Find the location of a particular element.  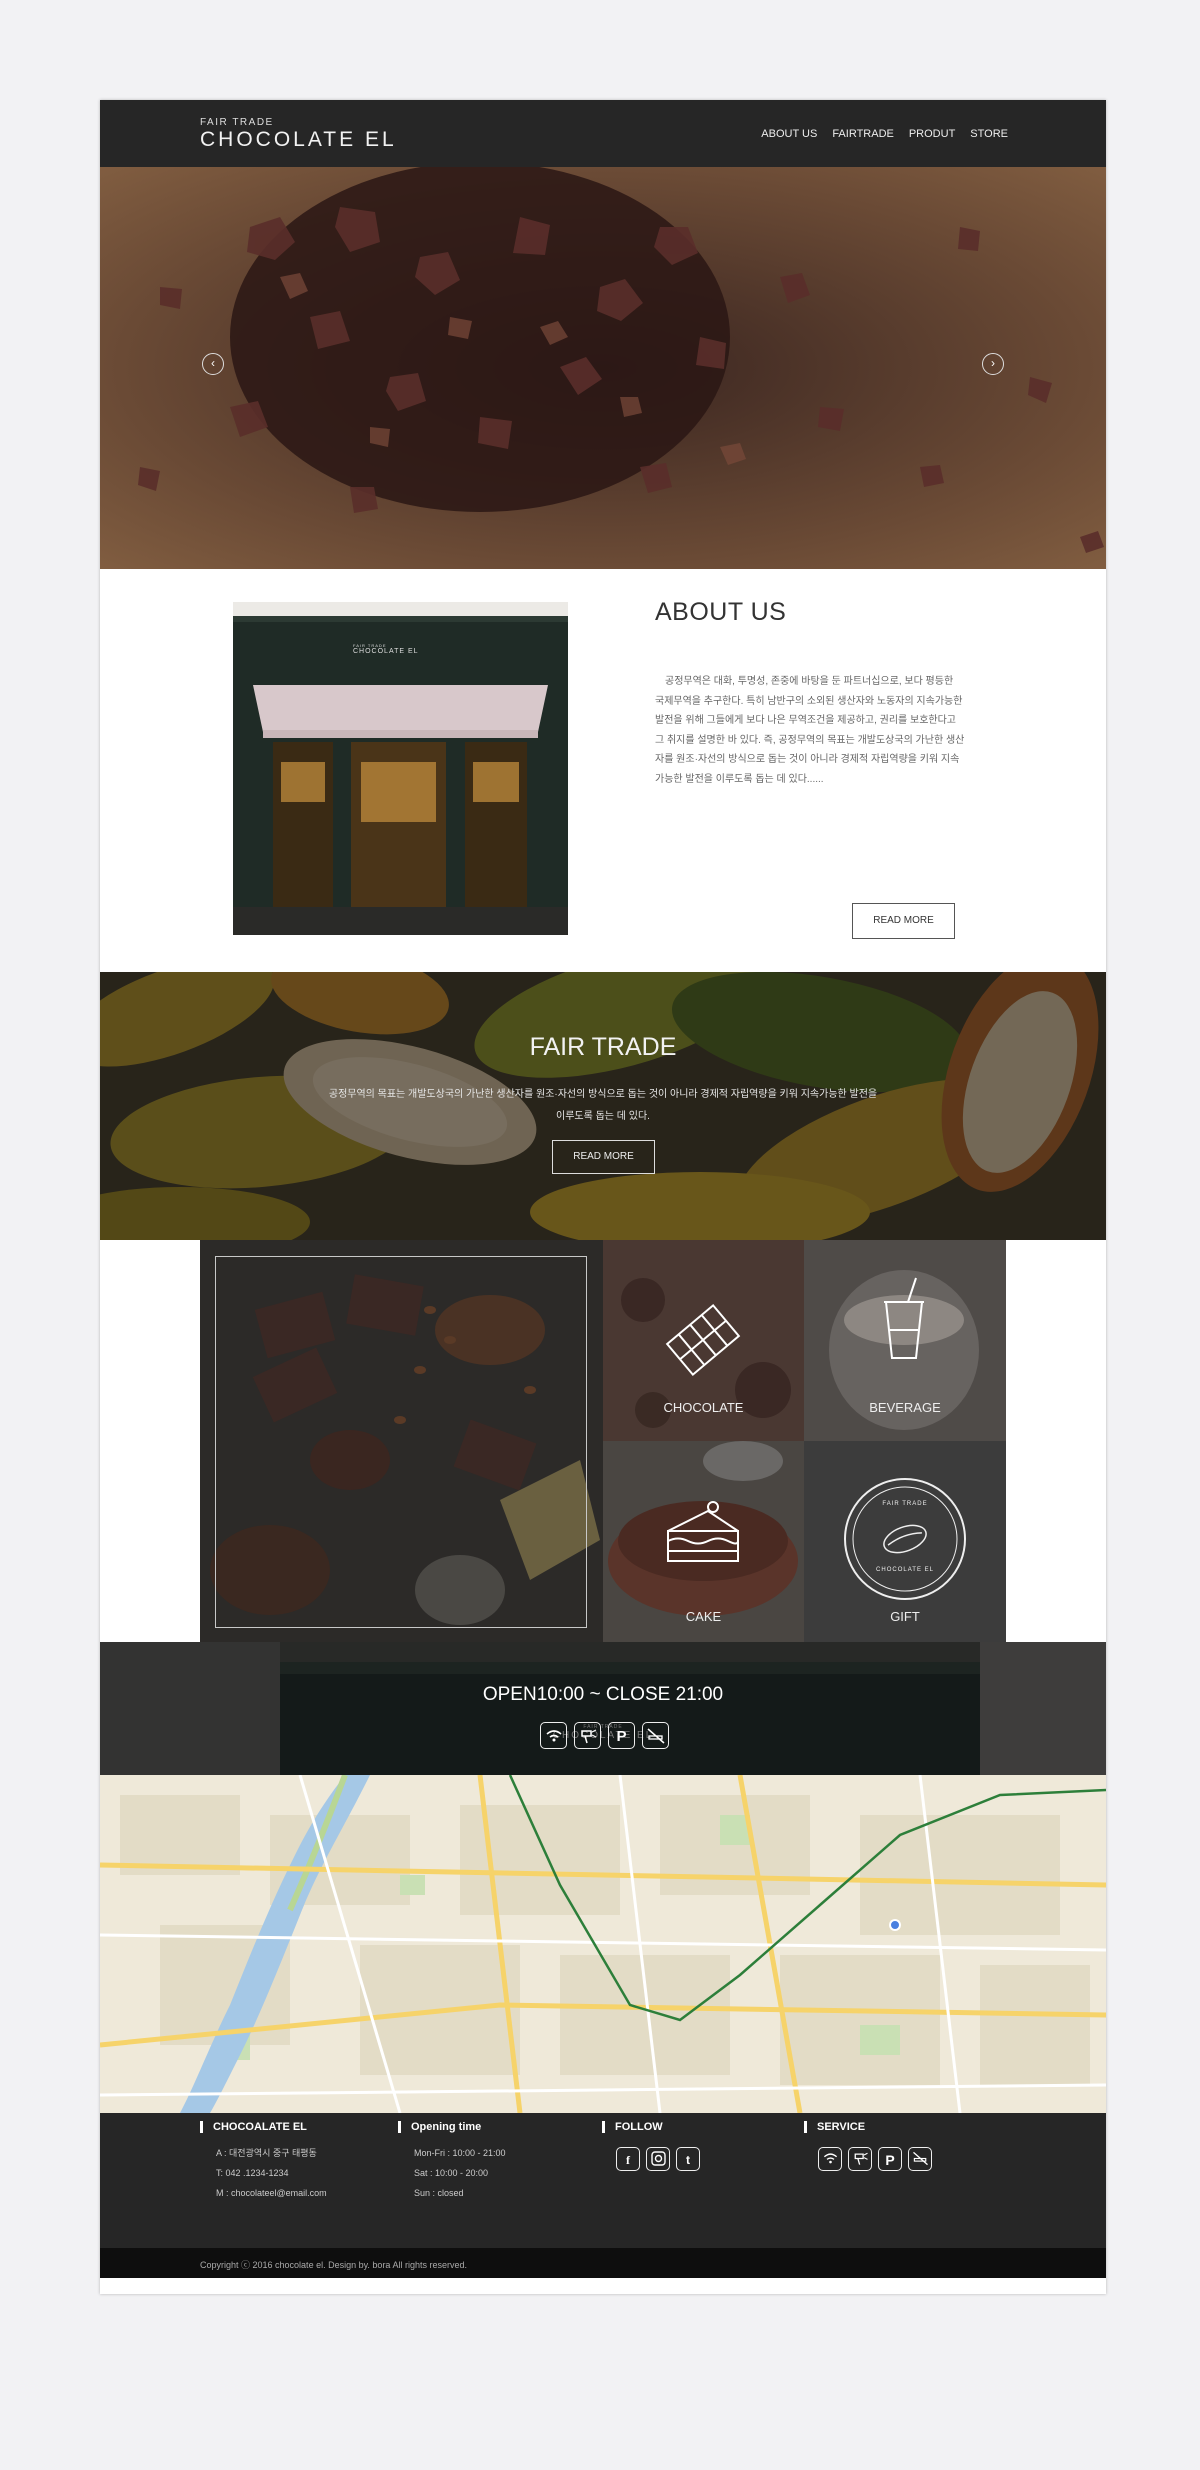

facebook-icon: f is located at coordinates (628, 2159).